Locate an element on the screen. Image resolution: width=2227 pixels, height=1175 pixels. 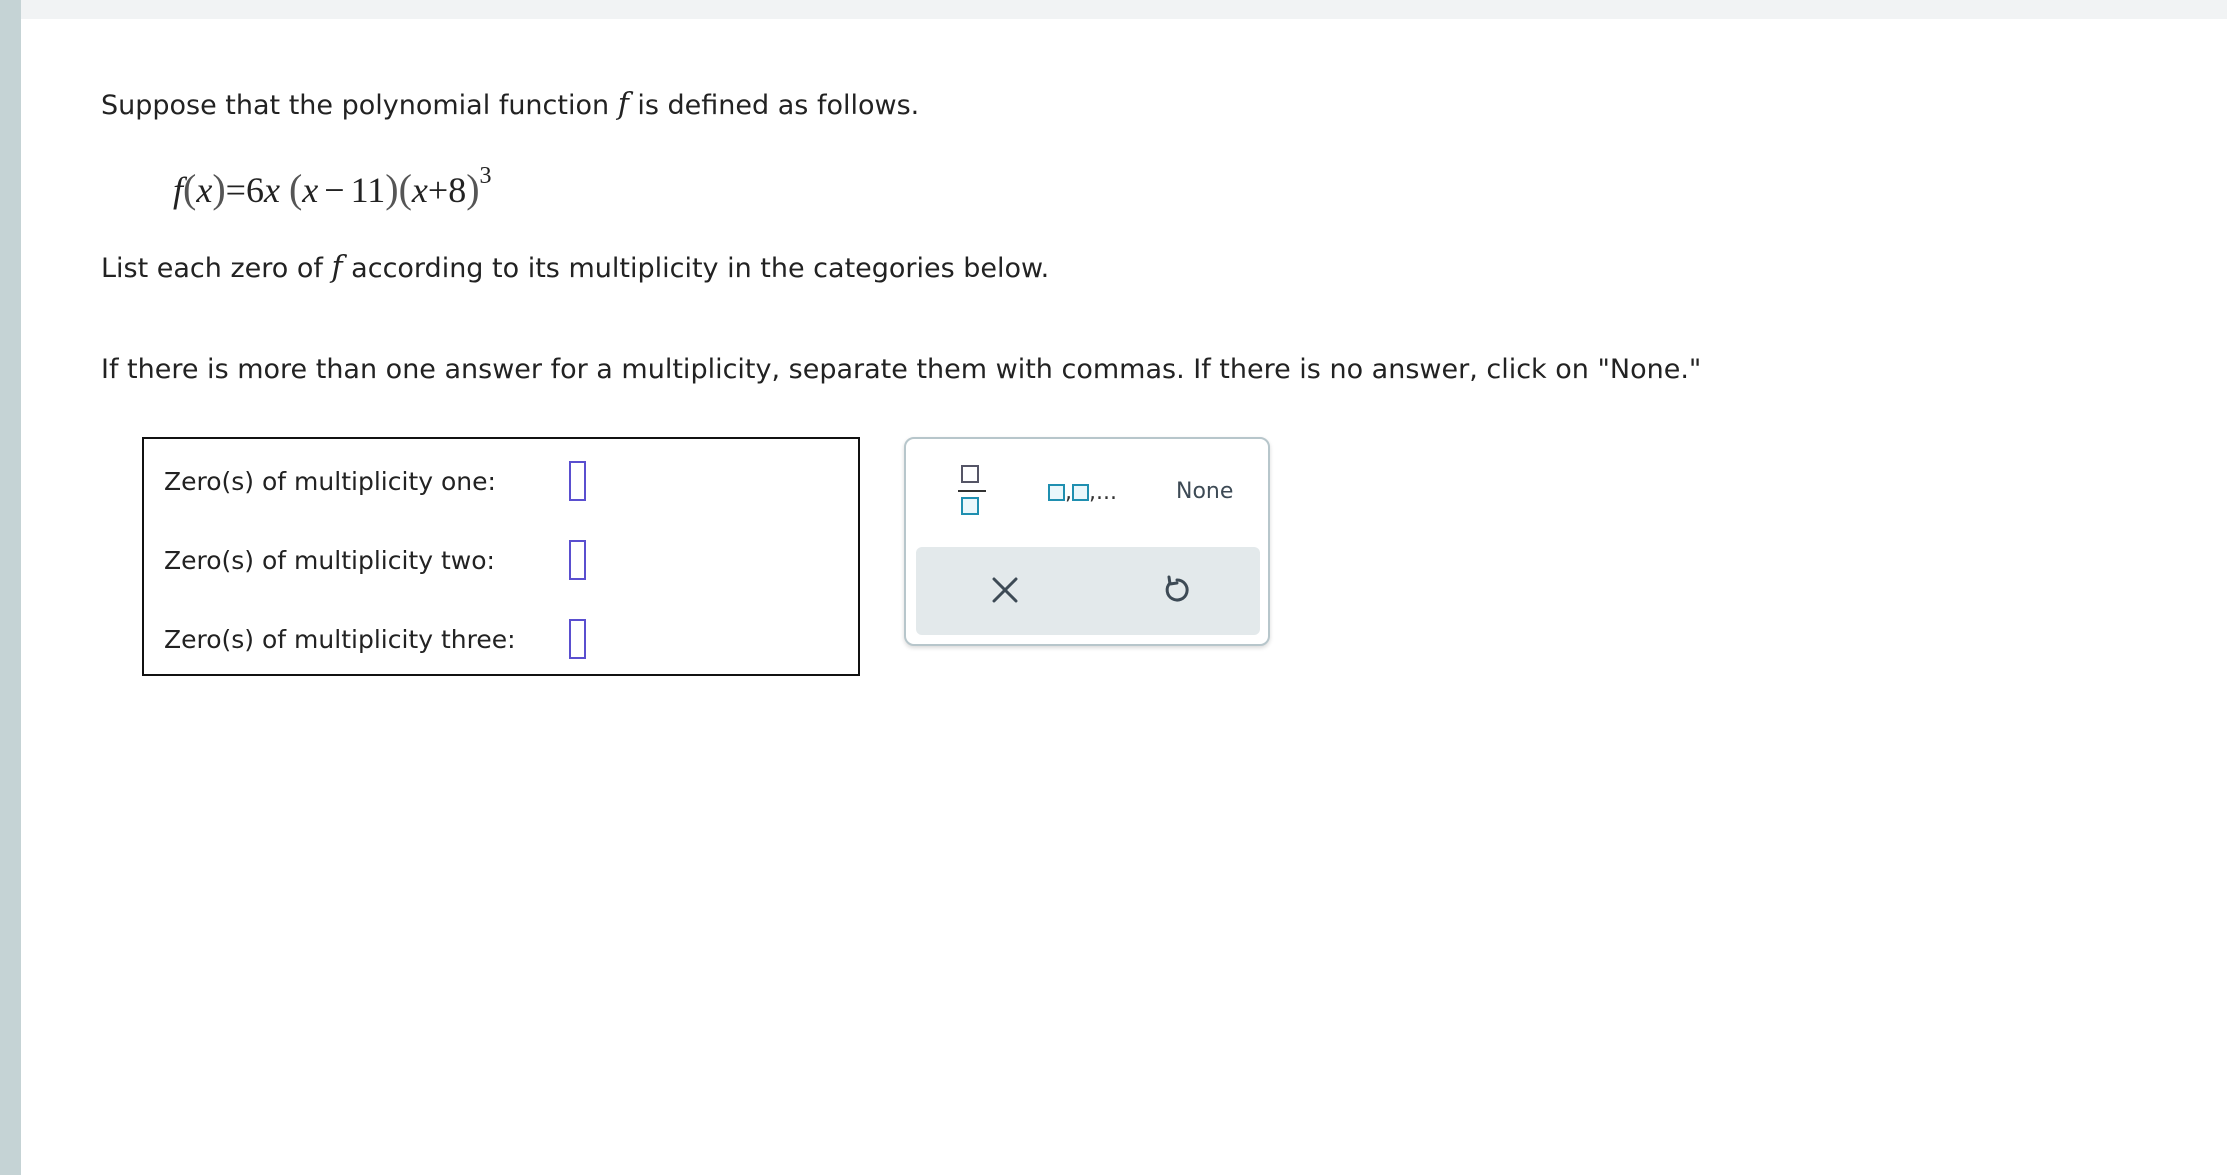
top-strip is located at coordinates (1124, 9).